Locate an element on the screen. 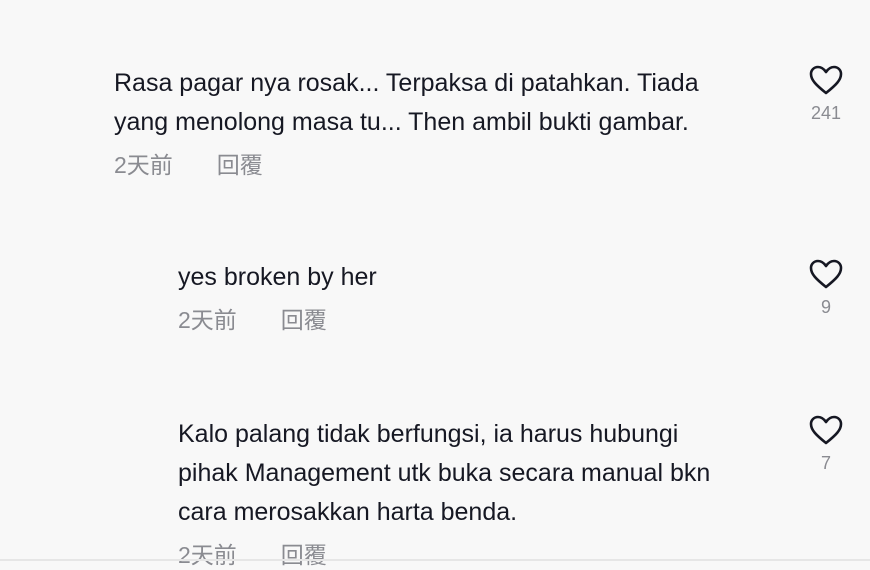 This screenshot has height=570, width=870. reply-item: yes broken by her 2天前 回覆 is located at coordinates (488, 296).